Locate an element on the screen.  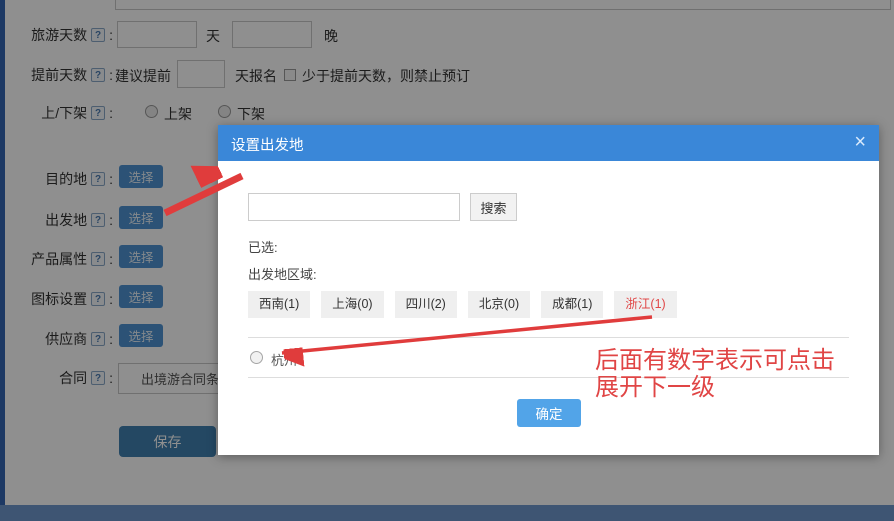
region-button-beijing: 北京(0) is located at coordinates (499, 304).